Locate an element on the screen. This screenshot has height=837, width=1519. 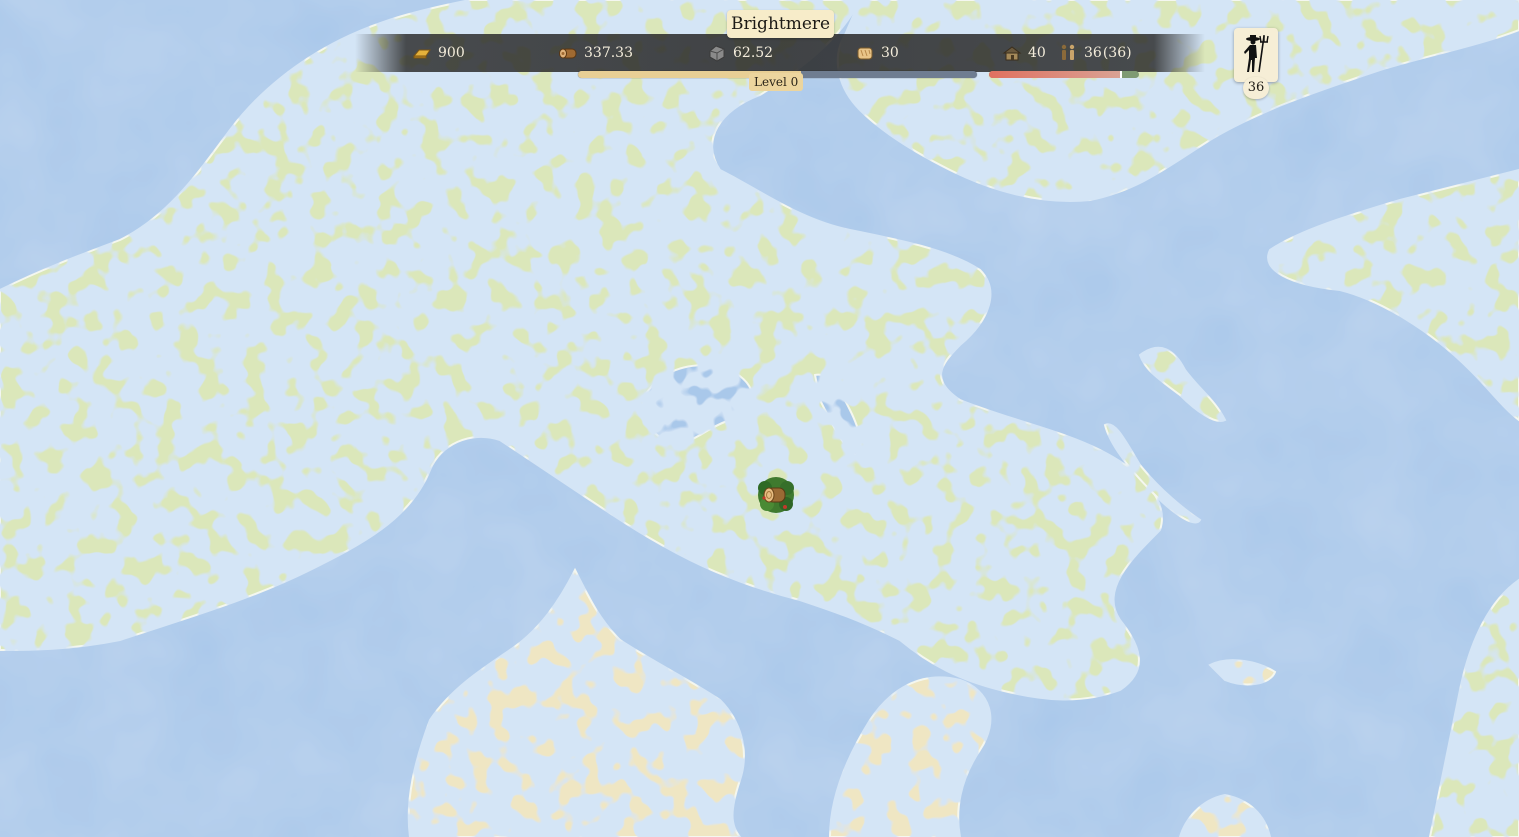
food-resource: 30 is located at coordinates (877, 53).